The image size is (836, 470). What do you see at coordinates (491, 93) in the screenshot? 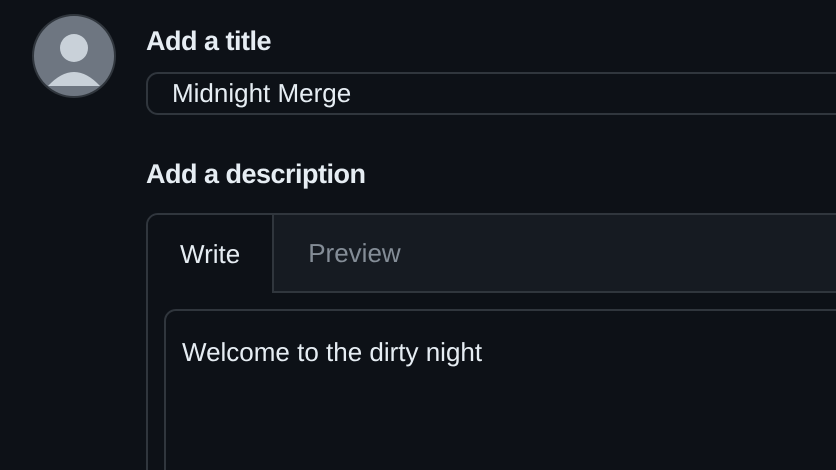
I see `title-field: Midnight Merge` at bounding box center [491, 93].